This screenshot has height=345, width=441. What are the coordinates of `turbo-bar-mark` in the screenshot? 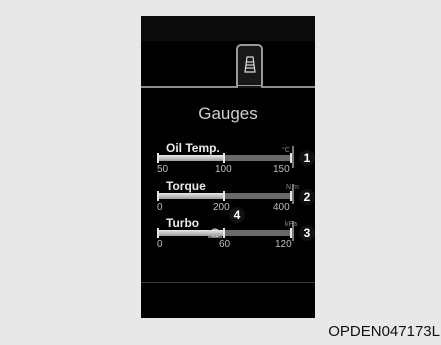 It's located at (224, 233).